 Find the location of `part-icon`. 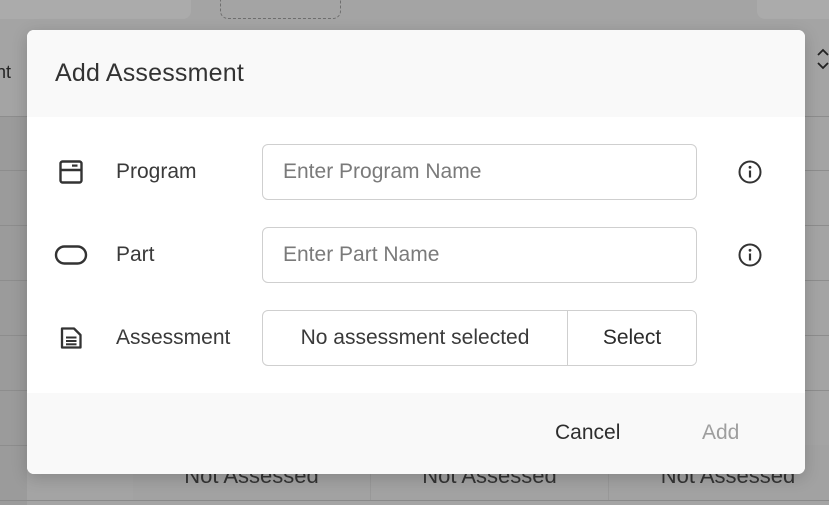

part-icon is located at coordinates (71, 255).